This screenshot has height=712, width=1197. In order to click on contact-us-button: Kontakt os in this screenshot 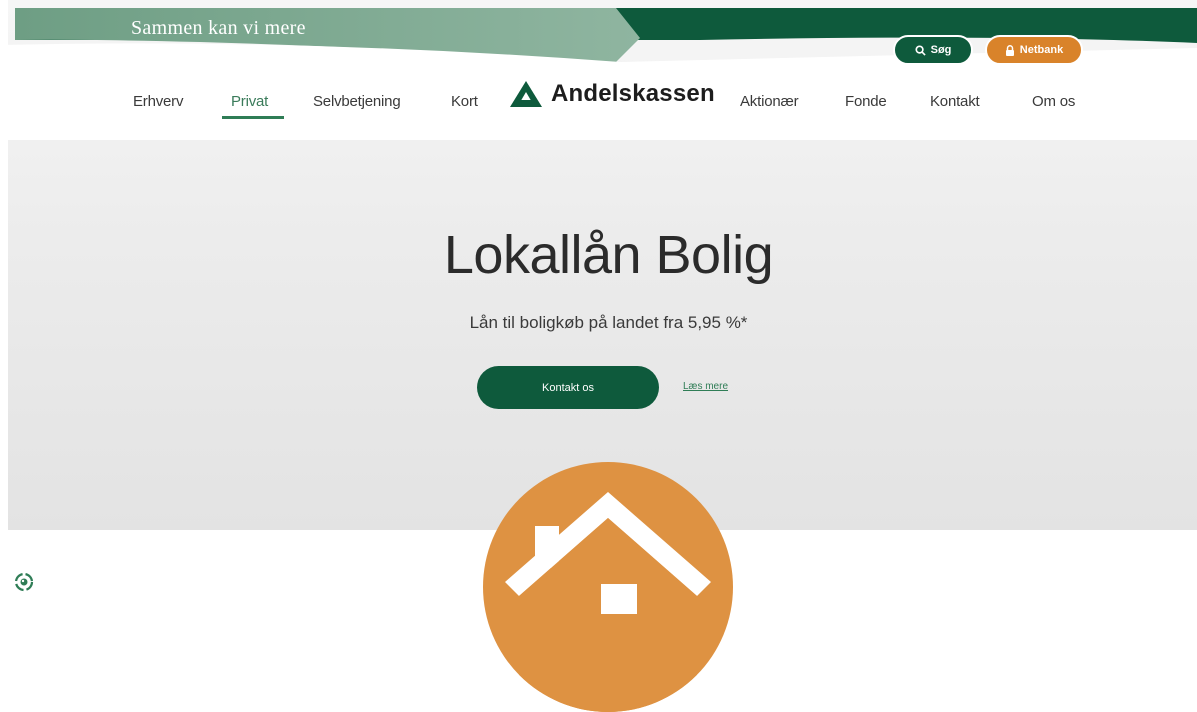, I will do `click(568, 387)`.